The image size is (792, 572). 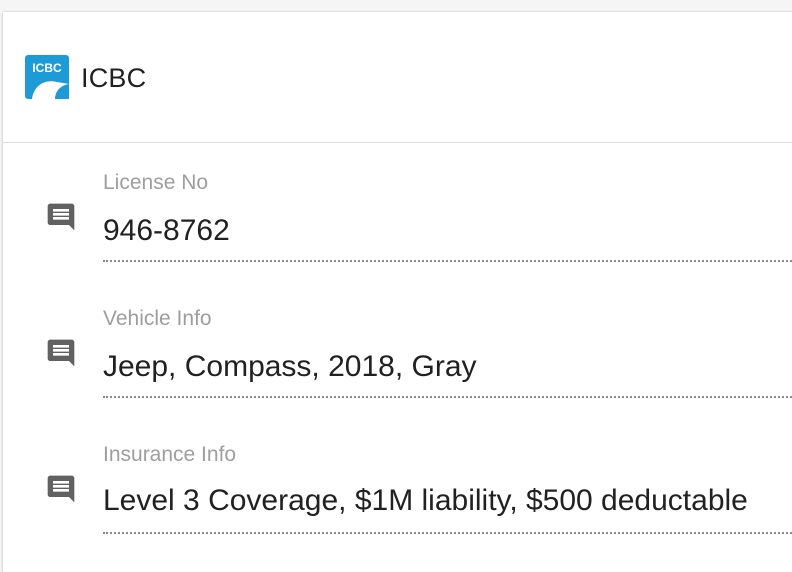 What do you see at coordinates (157, 318) in the screenshot?
I see `field-label: Vehicle Info` at bounding box center [157, 318].